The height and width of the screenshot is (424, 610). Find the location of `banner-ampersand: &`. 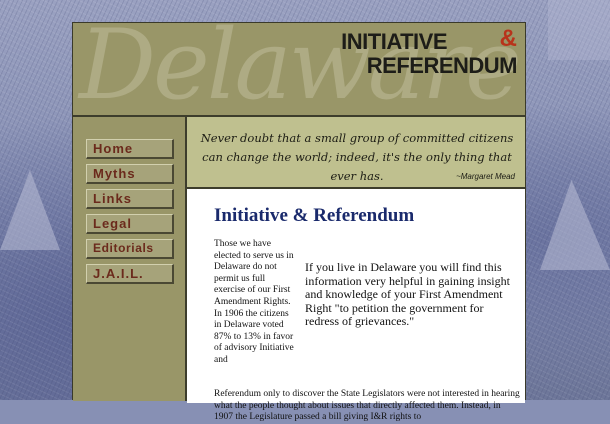

banner-ampersand: & is located at coordinates (508, 38).